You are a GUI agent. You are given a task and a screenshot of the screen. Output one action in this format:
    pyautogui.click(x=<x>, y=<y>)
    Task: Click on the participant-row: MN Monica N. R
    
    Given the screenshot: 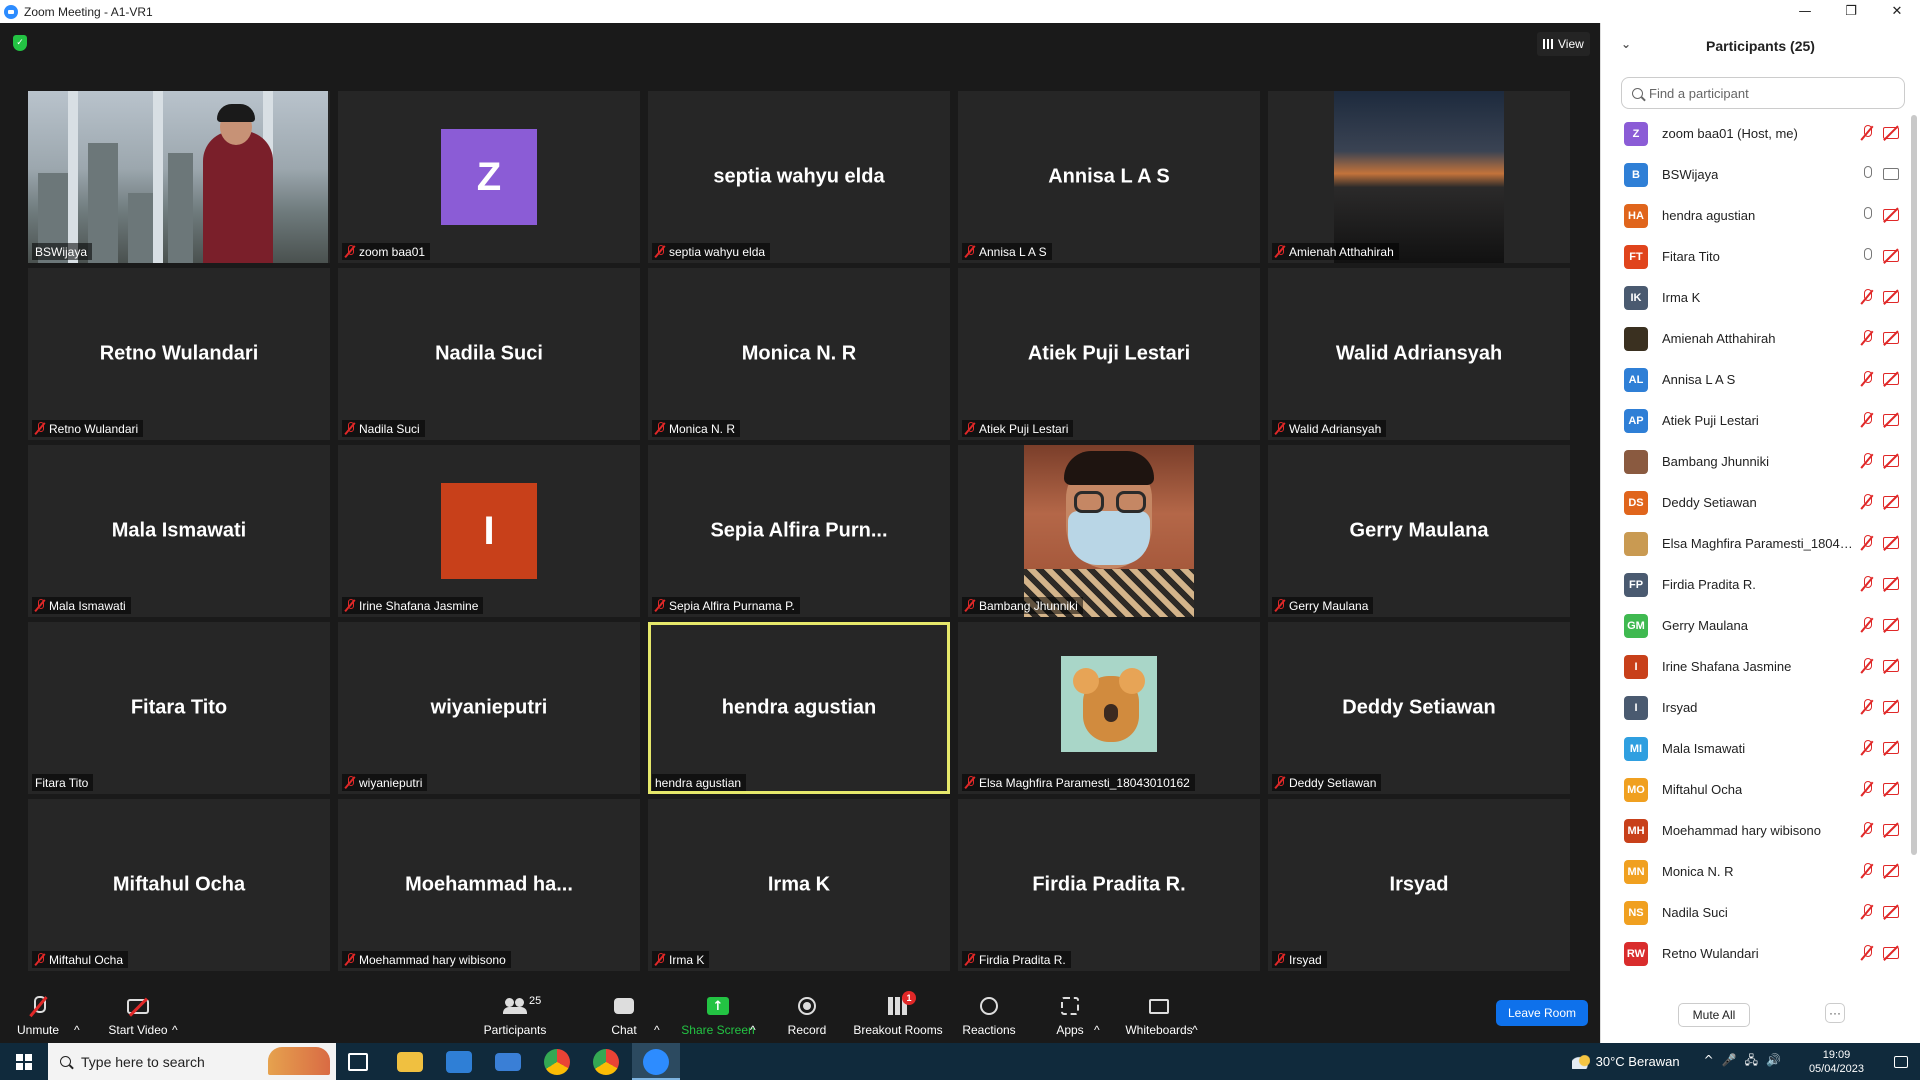 What is the action you would take?
    pyautogui.click(x=1754, y=871)
    